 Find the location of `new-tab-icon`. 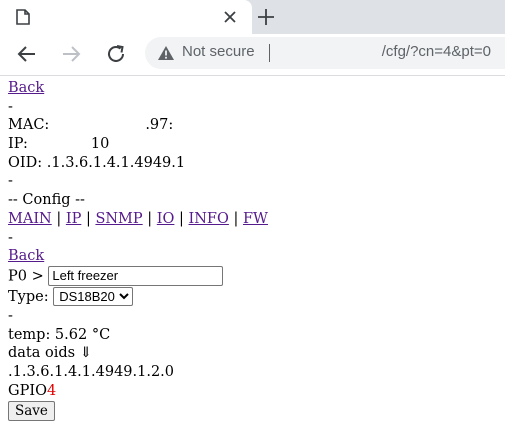

new-tab-icon is located at coordinates (266, 17).